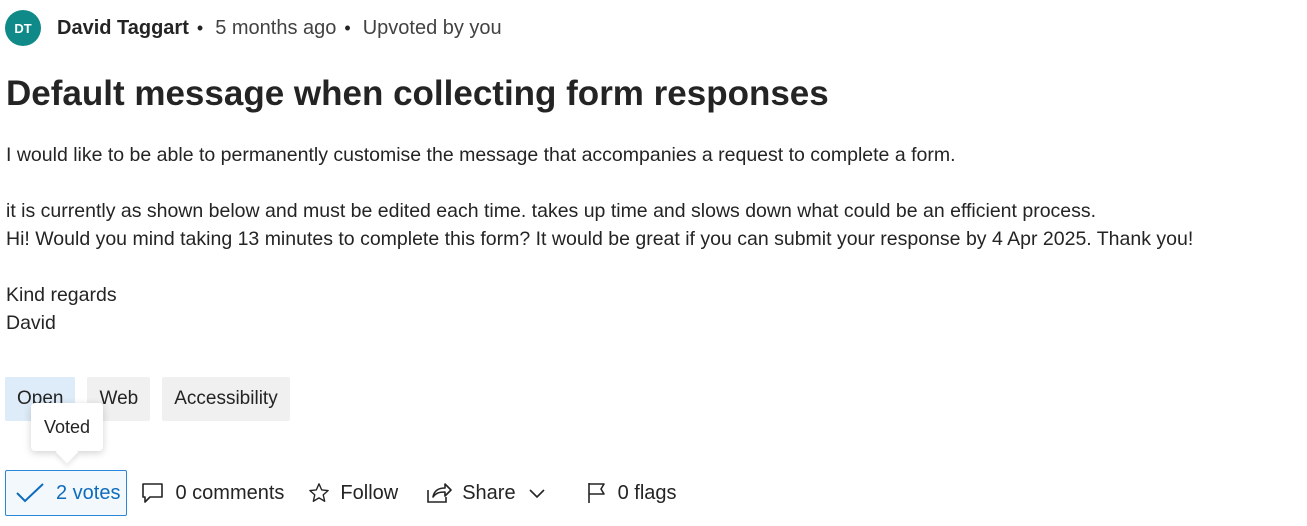 Image resolution: width=1307 pixels, height=526 pixels. Describe the element at coordinates (276, 27) in the screenshot. I see `post-time: 5 months ago` at that location.